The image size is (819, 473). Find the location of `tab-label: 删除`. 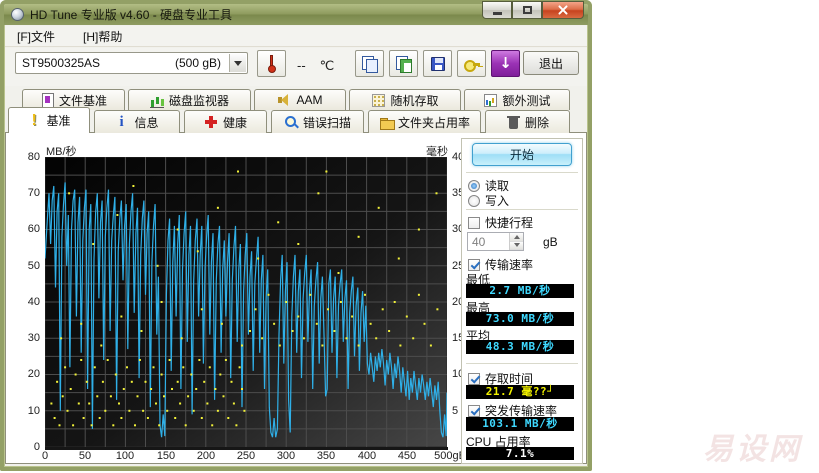

tab-label: 删除 is located at coordinates (536, 122).